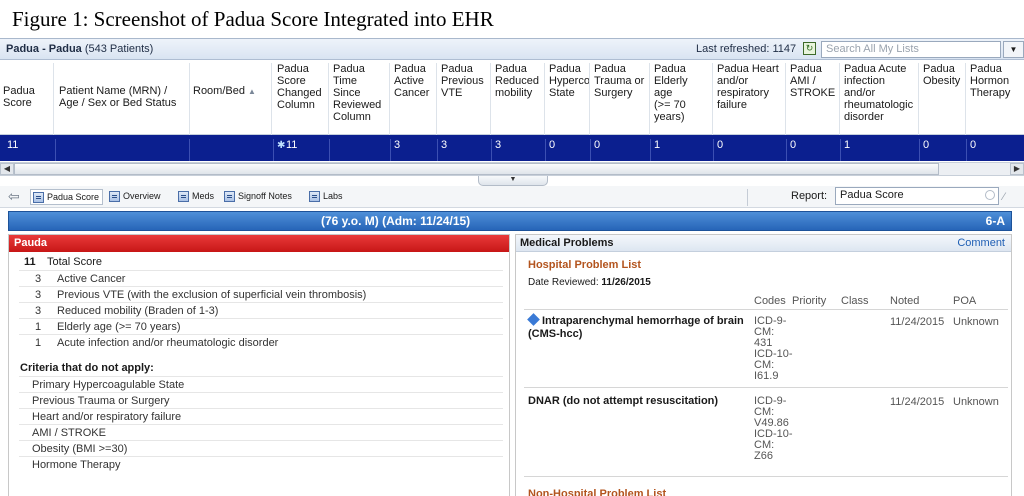 The width and height of the screenshot is (1024, 496). Describe the element at coordinates (101, 401) in the screenshot. I see `criteria-label: Previous Trauma or Surgery` at that location.